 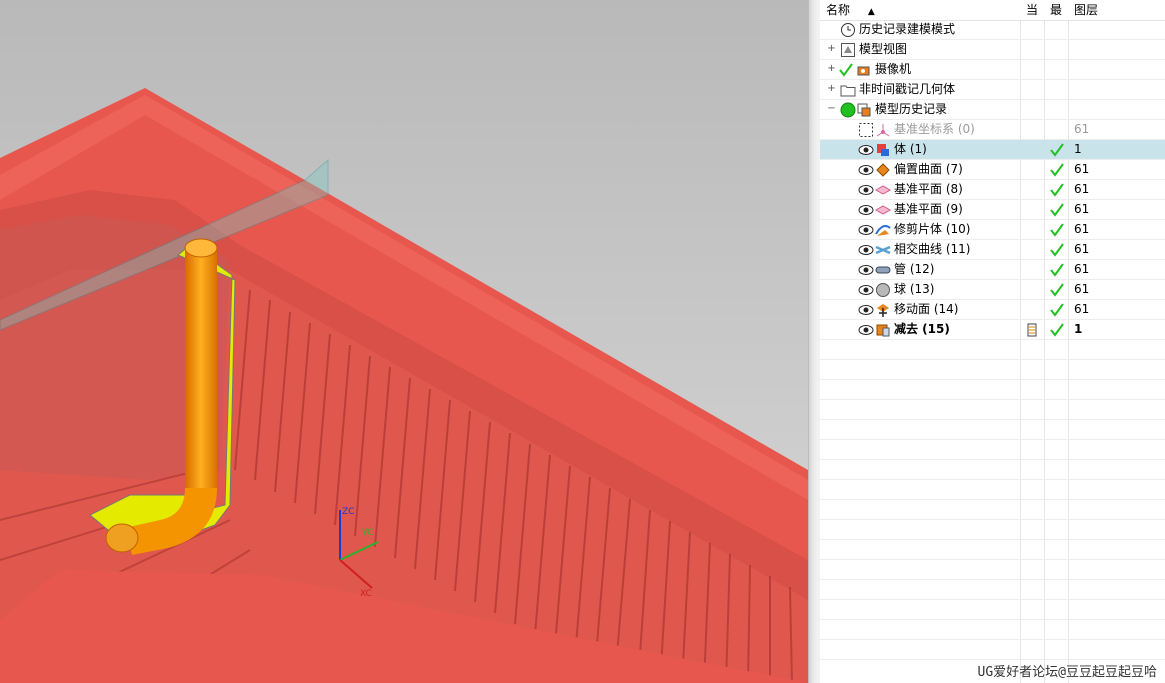 What do you see at coordinates (992, 130) in the screenshot?
I see `feature-datum-csys: 基准坐标系 (0) 61` at bounding box center [992, 130].